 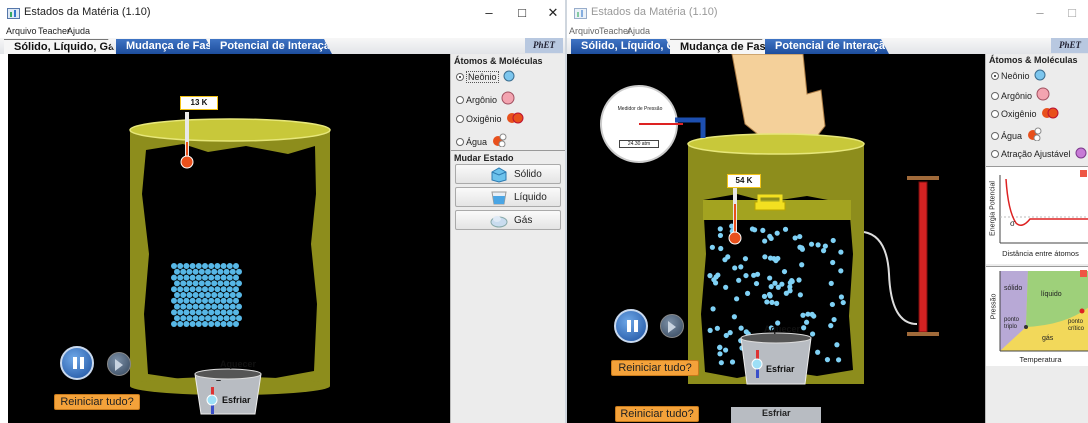 I want to click on neon-atom-icon, so click(x=1040, y=75).